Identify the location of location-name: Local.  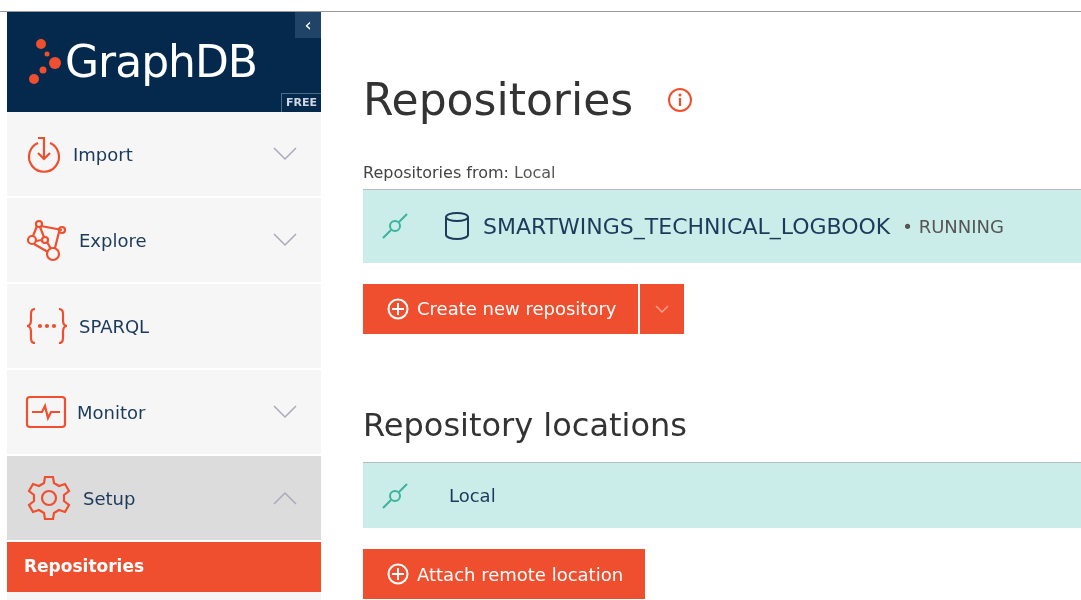
(472, 496).